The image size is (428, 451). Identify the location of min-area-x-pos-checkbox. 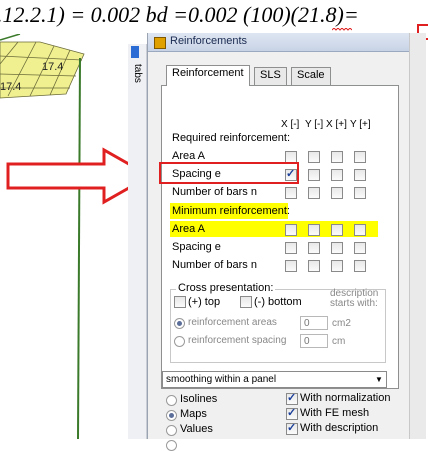
(337, 230).